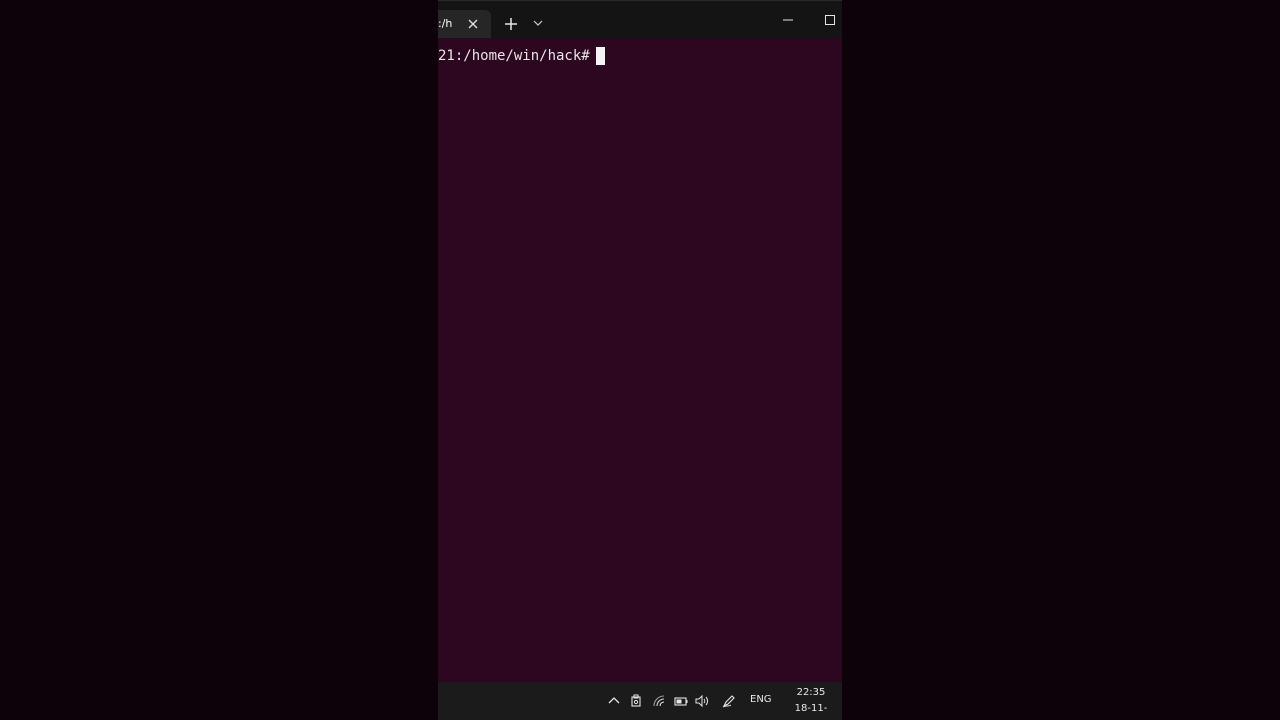 This screenshot has height=720, width=1280. What do you see at coordinates (830, 20) in the screenshot?
I see `maximize-icon` at bounding box center [830, 20].